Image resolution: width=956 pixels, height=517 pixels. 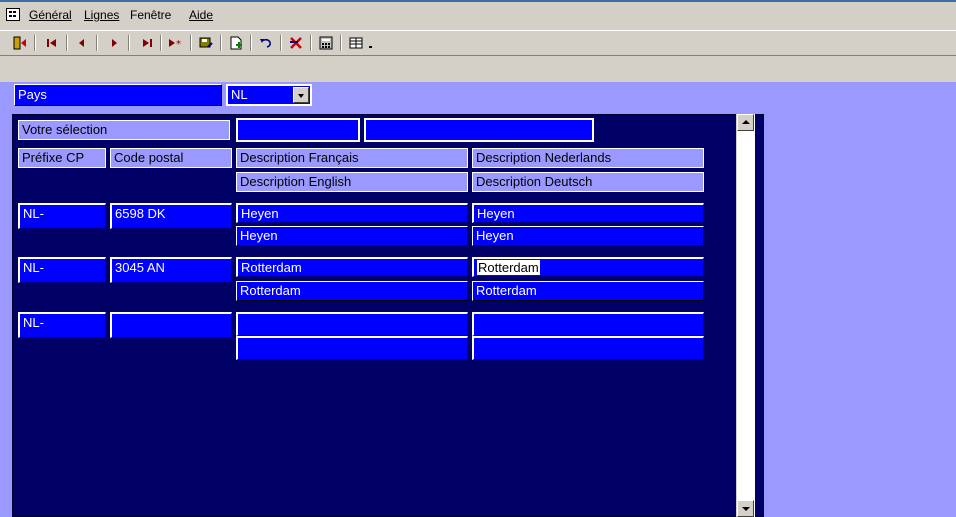 I want to click on row-3-description-nl, so click(x=588, y=324).